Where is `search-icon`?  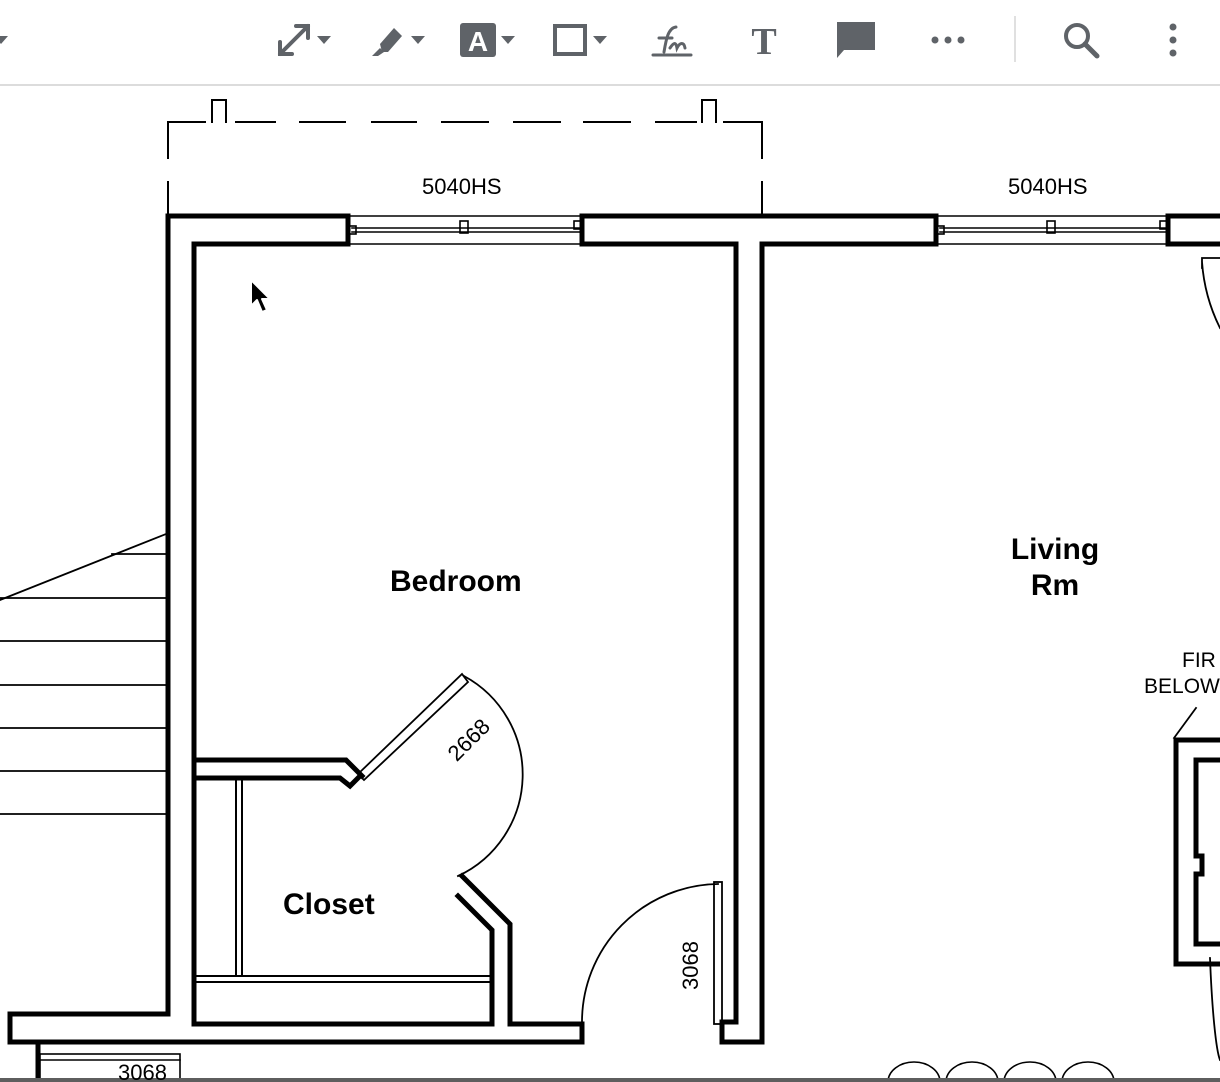
search-icon is located at coordinates (1081, 40).